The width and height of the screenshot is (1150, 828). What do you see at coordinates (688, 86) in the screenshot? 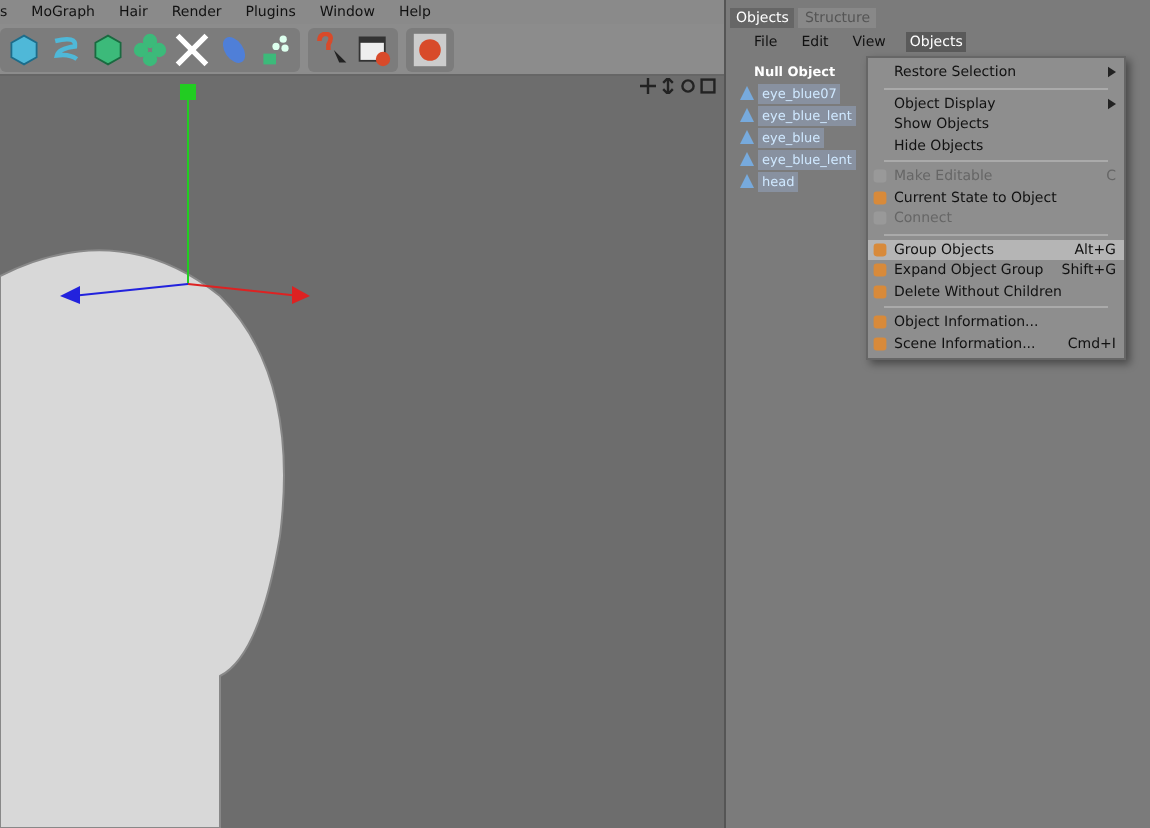
I see `rotate-icon` at bounding box center [688, 86].